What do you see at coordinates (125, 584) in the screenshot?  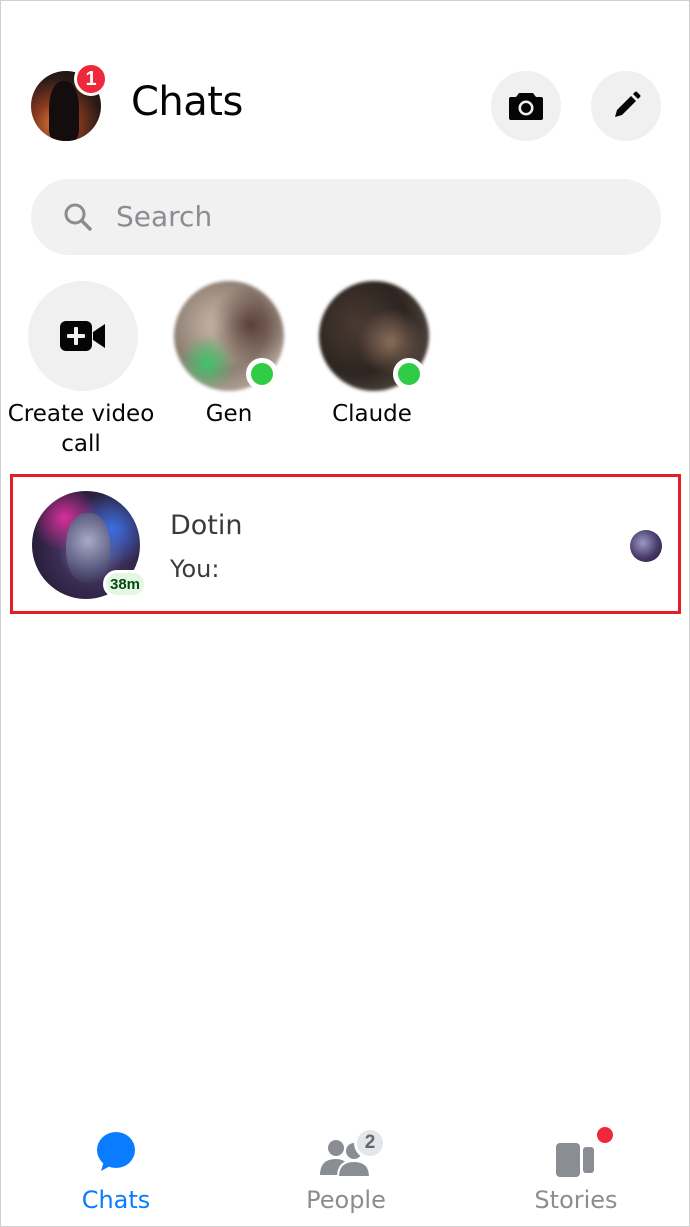 I see `active-time-badge: 38m` at bounding box center [125, 584].